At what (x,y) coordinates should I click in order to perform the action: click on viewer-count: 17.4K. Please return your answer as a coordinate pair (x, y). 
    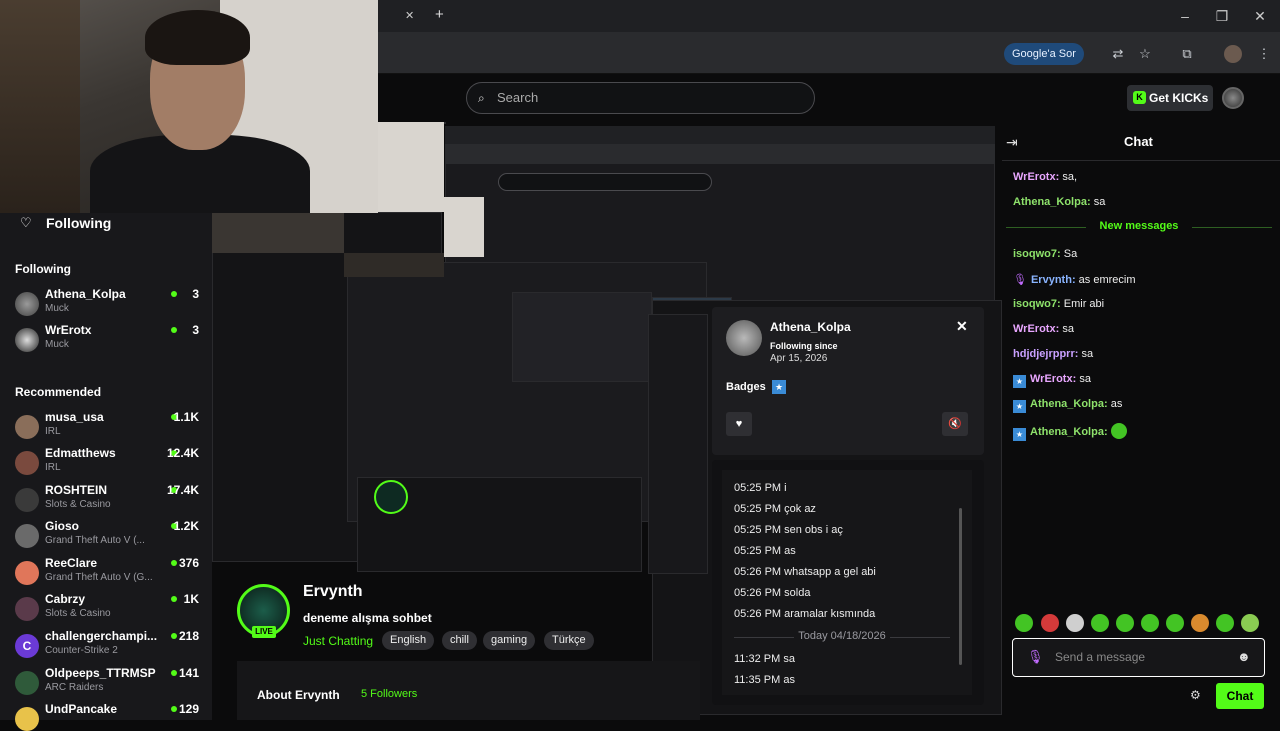
    Looking at the image, I should click on (182, 490).